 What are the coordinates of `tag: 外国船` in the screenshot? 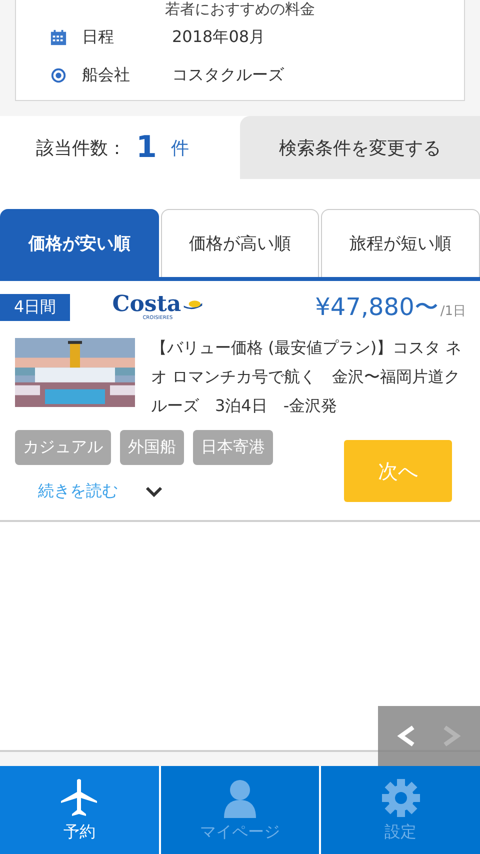 It's located at (152, 447).